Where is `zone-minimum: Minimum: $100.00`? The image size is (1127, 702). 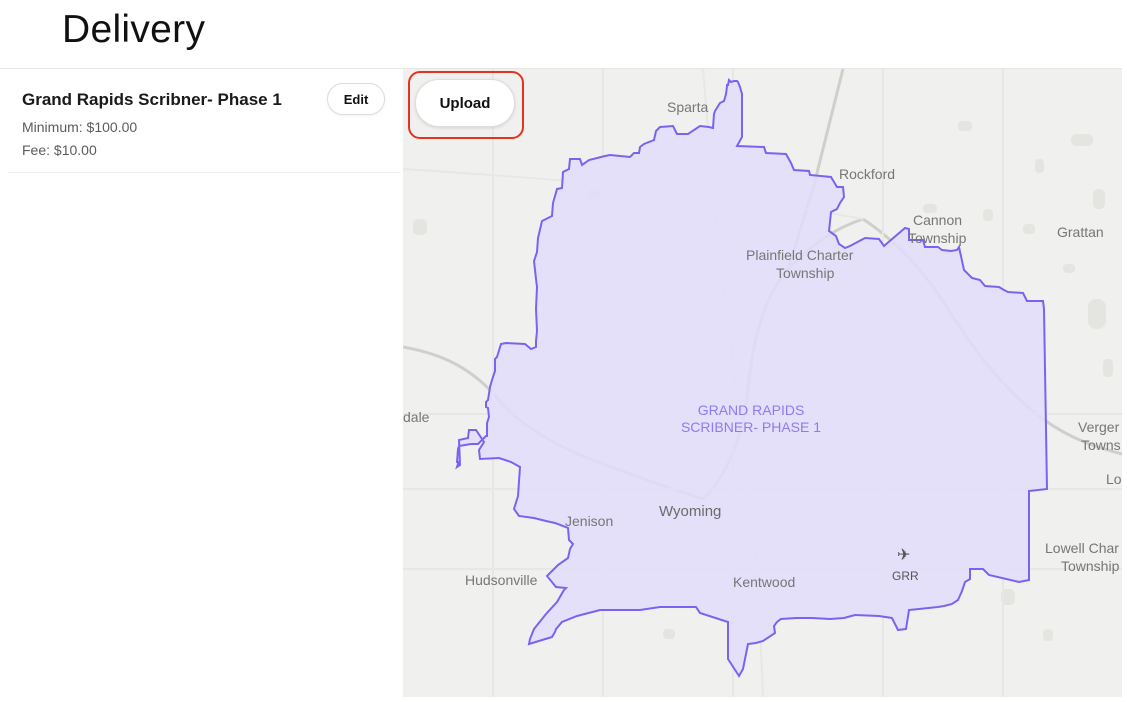 zone-minimum: Minimum: $100.00 is located at coordinates (80, 127).